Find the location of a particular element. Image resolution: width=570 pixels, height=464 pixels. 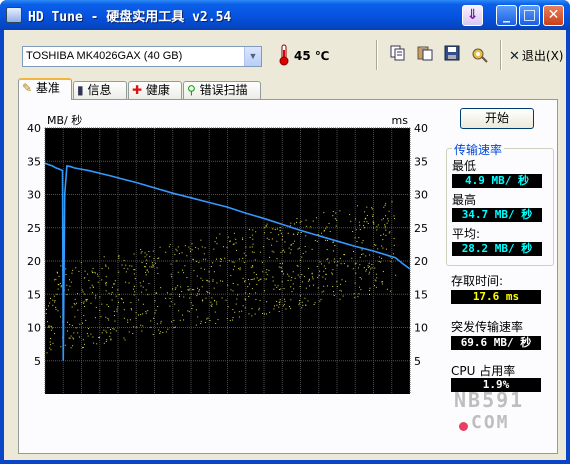

tab-benchmark: ✎ 基准 is located at coordinates (45, 89).